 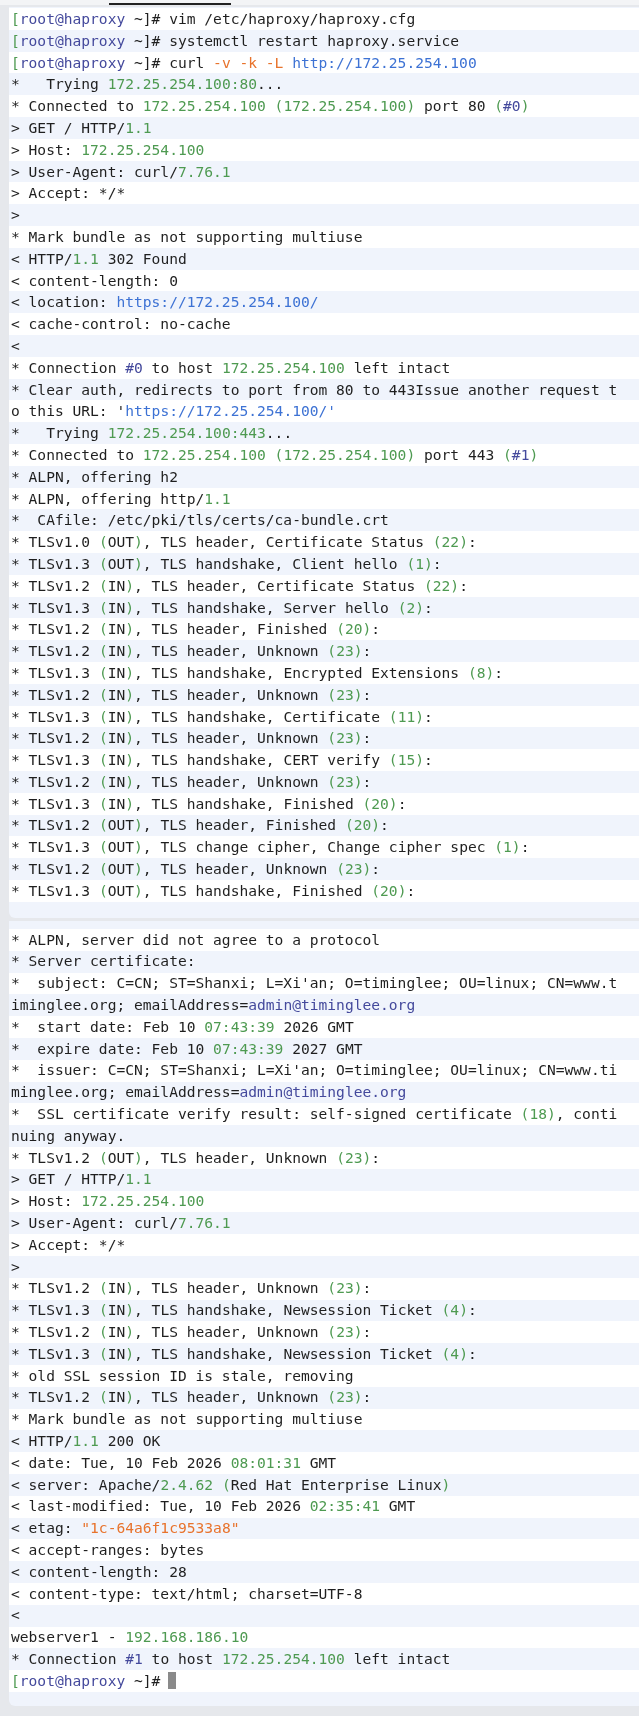 What do you see at coordinates (231, 1658) in the screenshot?
I see `terminal-line: * Connection #1 to host 172.25.254.100 left intact` at bounding box center [231, 1658].